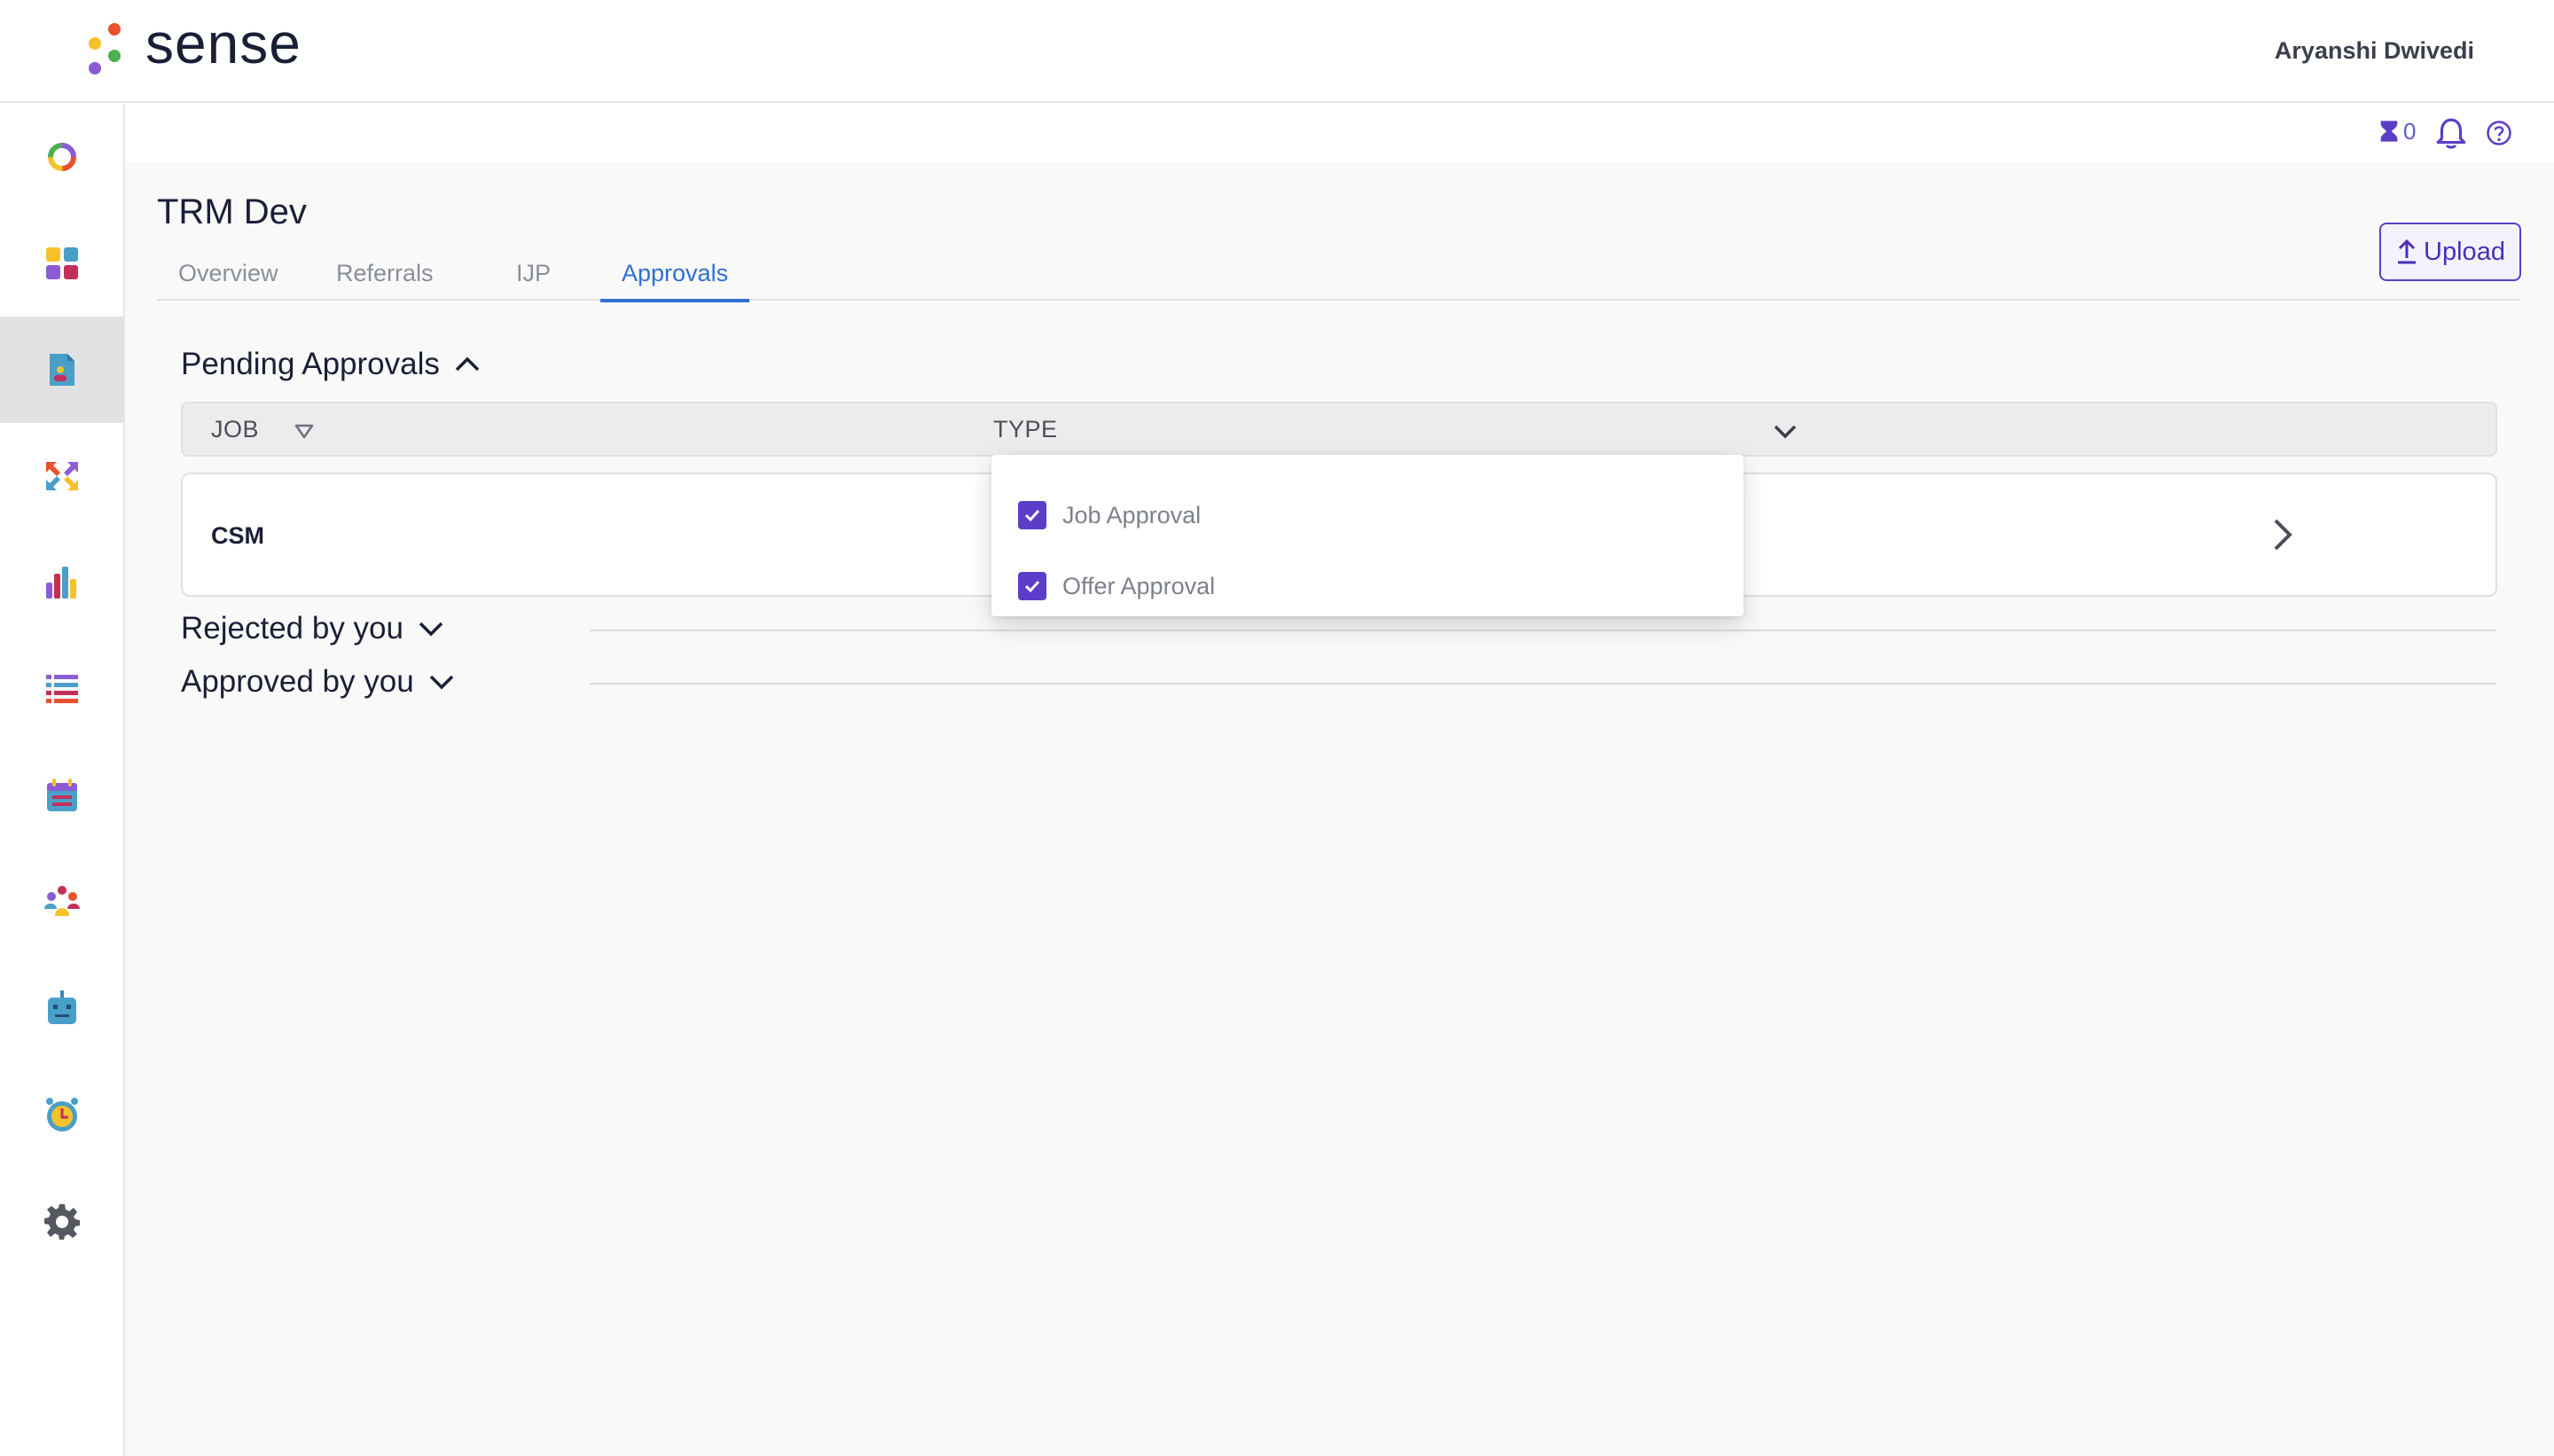  I want to click on tab-bar: Overview Referrals IJP Approvals, so click(1338, 278).